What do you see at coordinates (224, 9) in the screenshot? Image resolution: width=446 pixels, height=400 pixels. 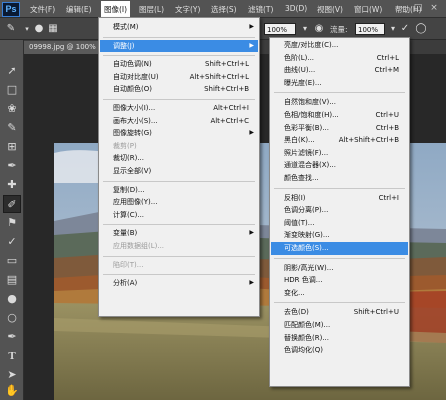 I see `menu-select: 选择(S)` at bounding box center [224, 9].